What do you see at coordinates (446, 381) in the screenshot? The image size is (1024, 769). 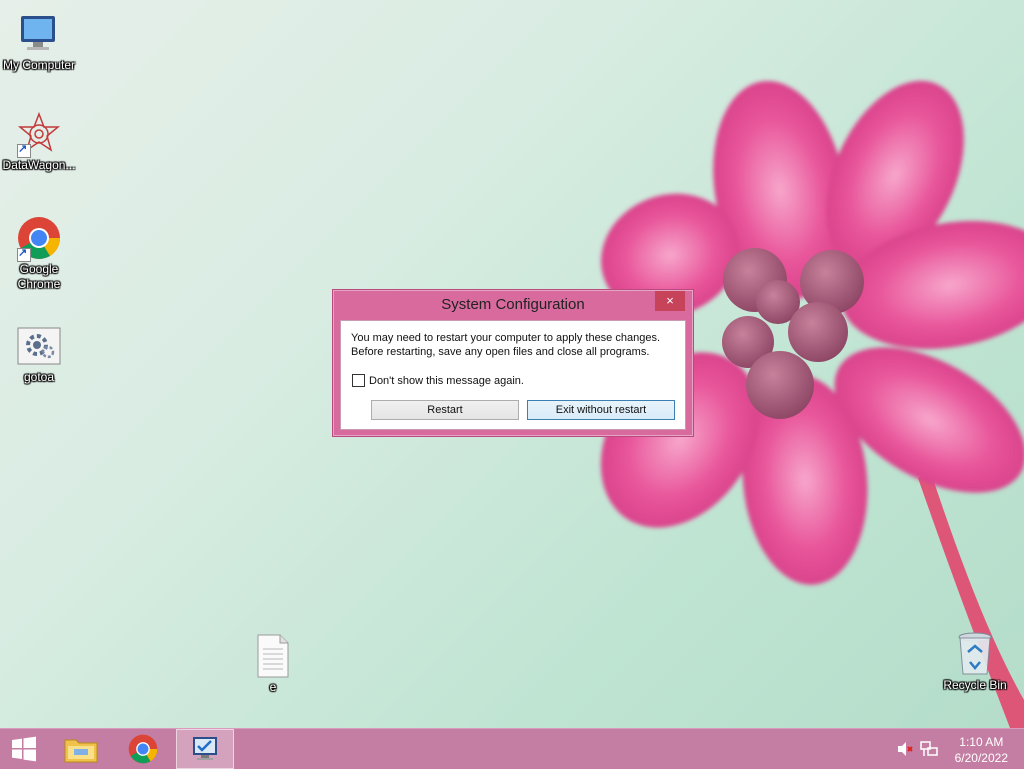 I see `dont-show-again-label: Don't show this message again.` at bounding box center [446, 381].